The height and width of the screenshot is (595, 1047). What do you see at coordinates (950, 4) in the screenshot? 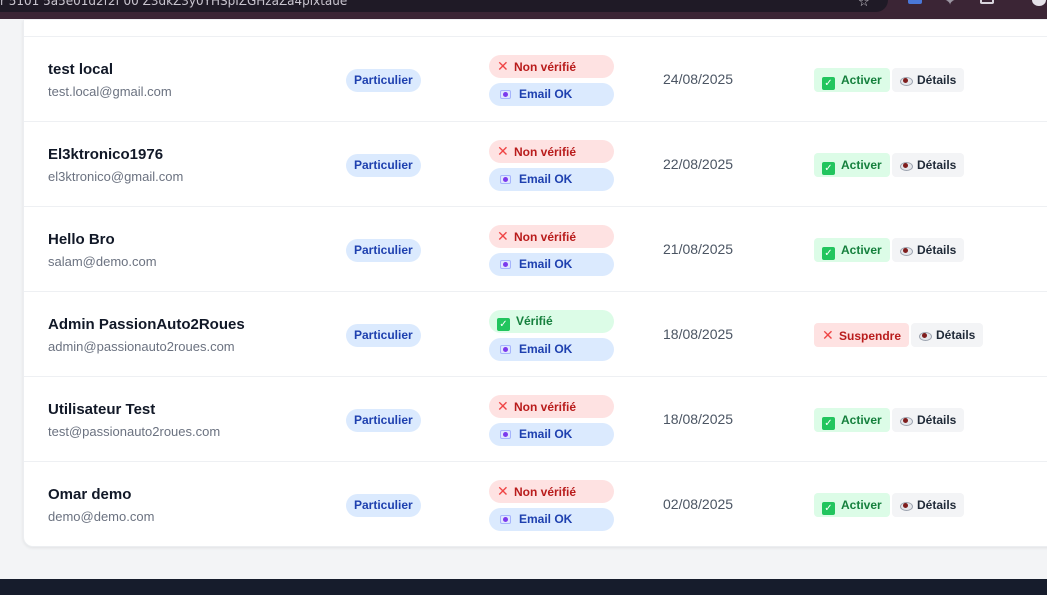
I see `extensions-puzzle-icon: ✦` at bounding box center [950, 4].